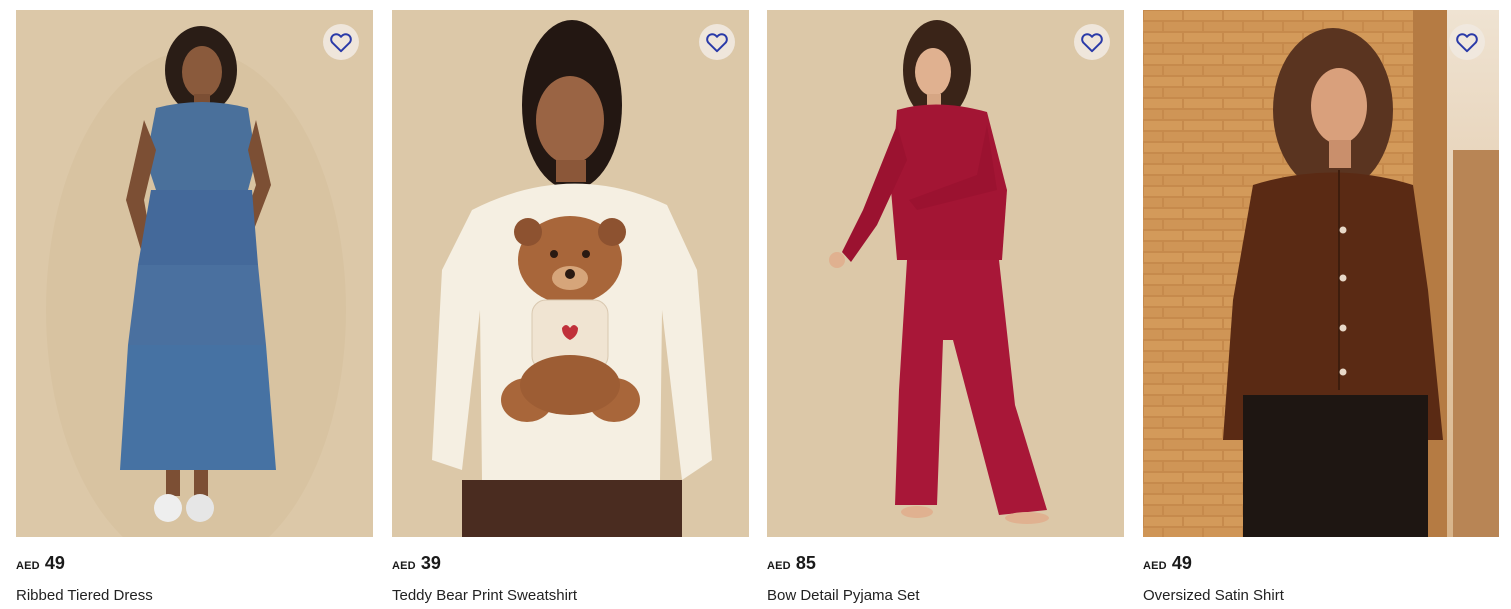 The height and width of the screenshot is (609, 1511). What do you see at coordinates (84, 595) in the screenshot?
I see `product-title: Ribbed Tiered Dress` at bounding box center [84, 595].